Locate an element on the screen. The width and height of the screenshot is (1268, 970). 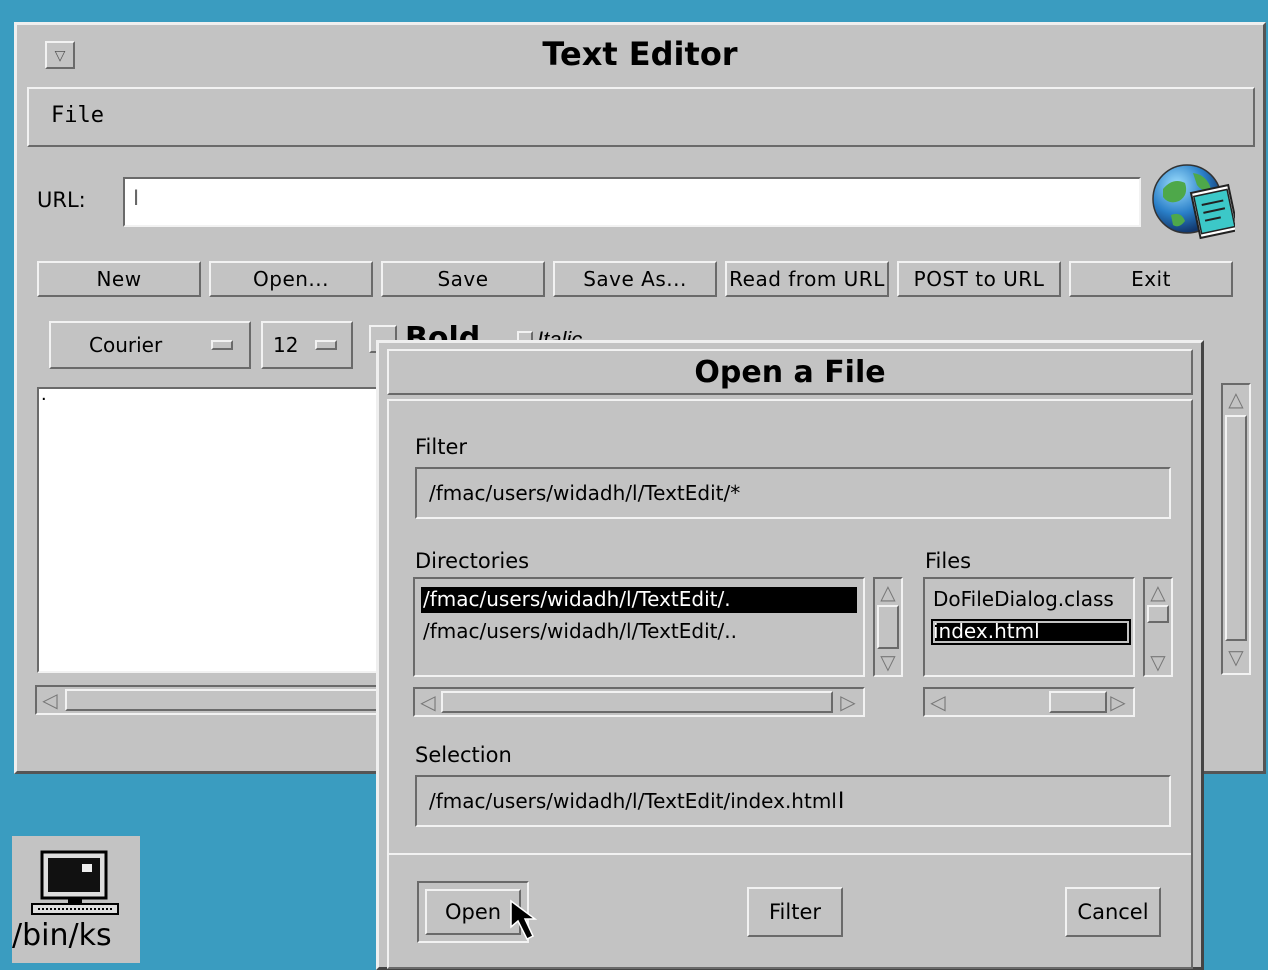
dialog-title-bar: Open a File is located at coordinates (790, 372).